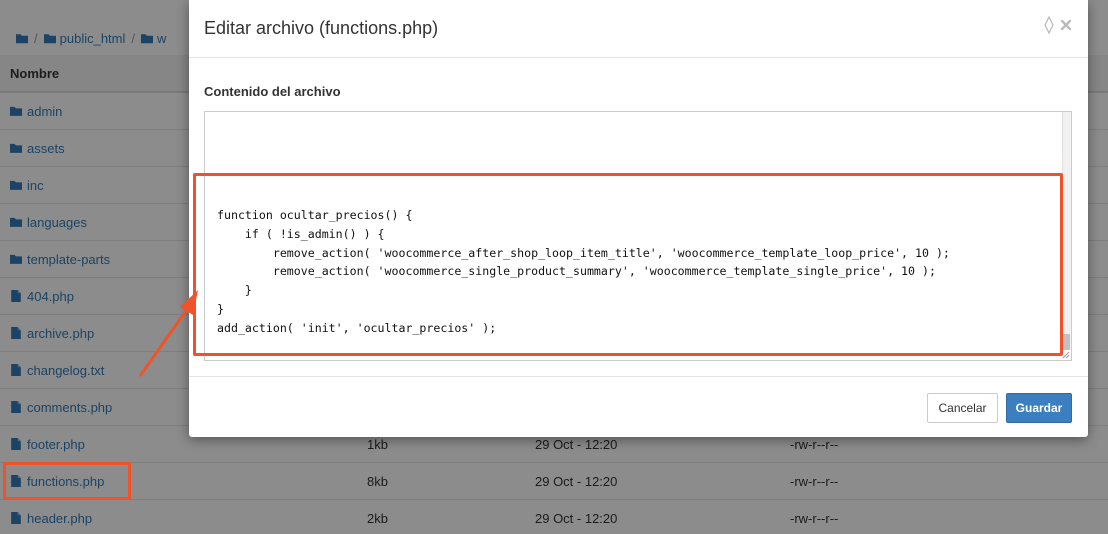  What do you see at coordinates (1066, 25) in the screenshot?
I see `close-icon` at bounding box center [1066, 25].